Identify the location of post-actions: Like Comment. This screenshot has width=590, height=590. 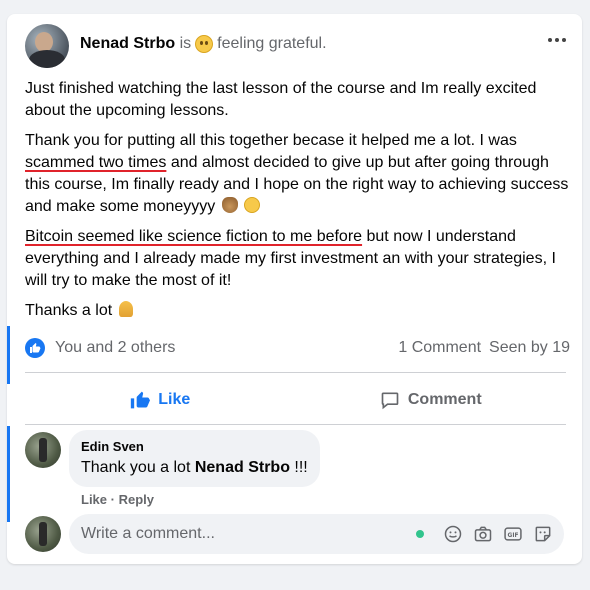
(295, 400).